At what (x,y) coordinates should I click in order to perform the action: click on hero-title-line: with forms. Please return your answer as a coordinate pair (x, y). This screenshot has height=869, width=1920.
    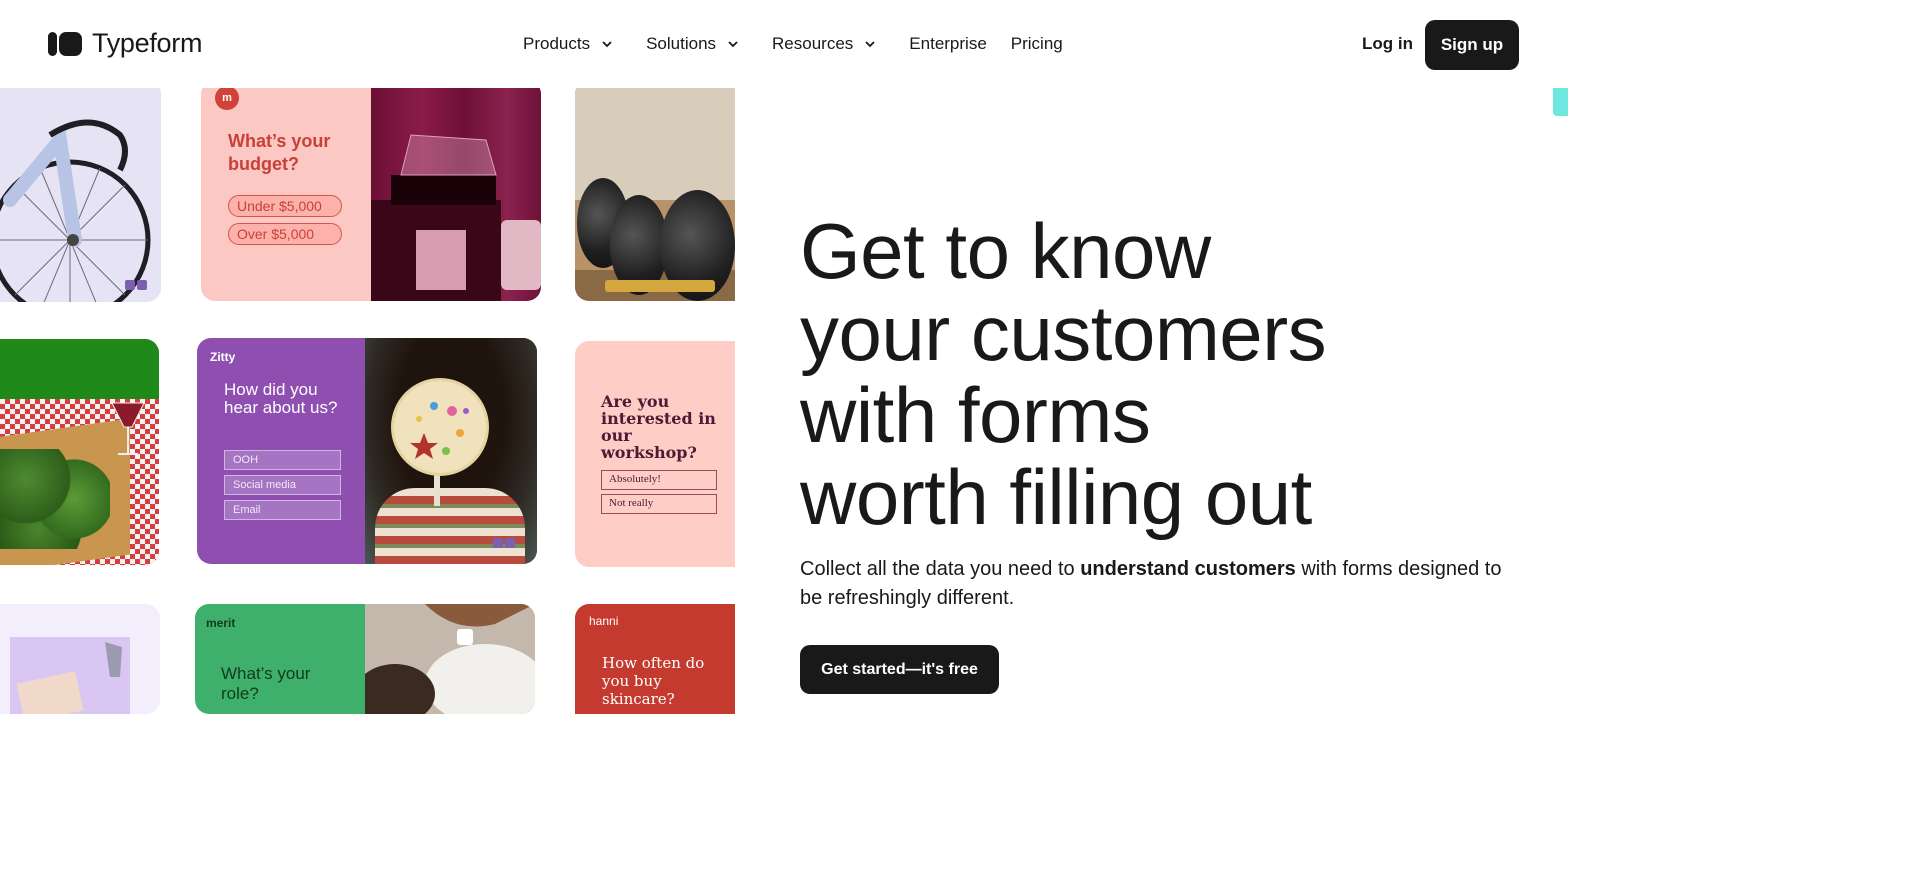
    Looking at the image, I should click on (975, 415).